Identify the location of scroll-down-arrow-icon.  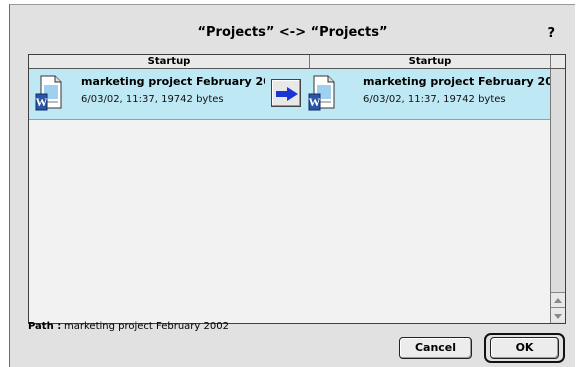
(558, 314).